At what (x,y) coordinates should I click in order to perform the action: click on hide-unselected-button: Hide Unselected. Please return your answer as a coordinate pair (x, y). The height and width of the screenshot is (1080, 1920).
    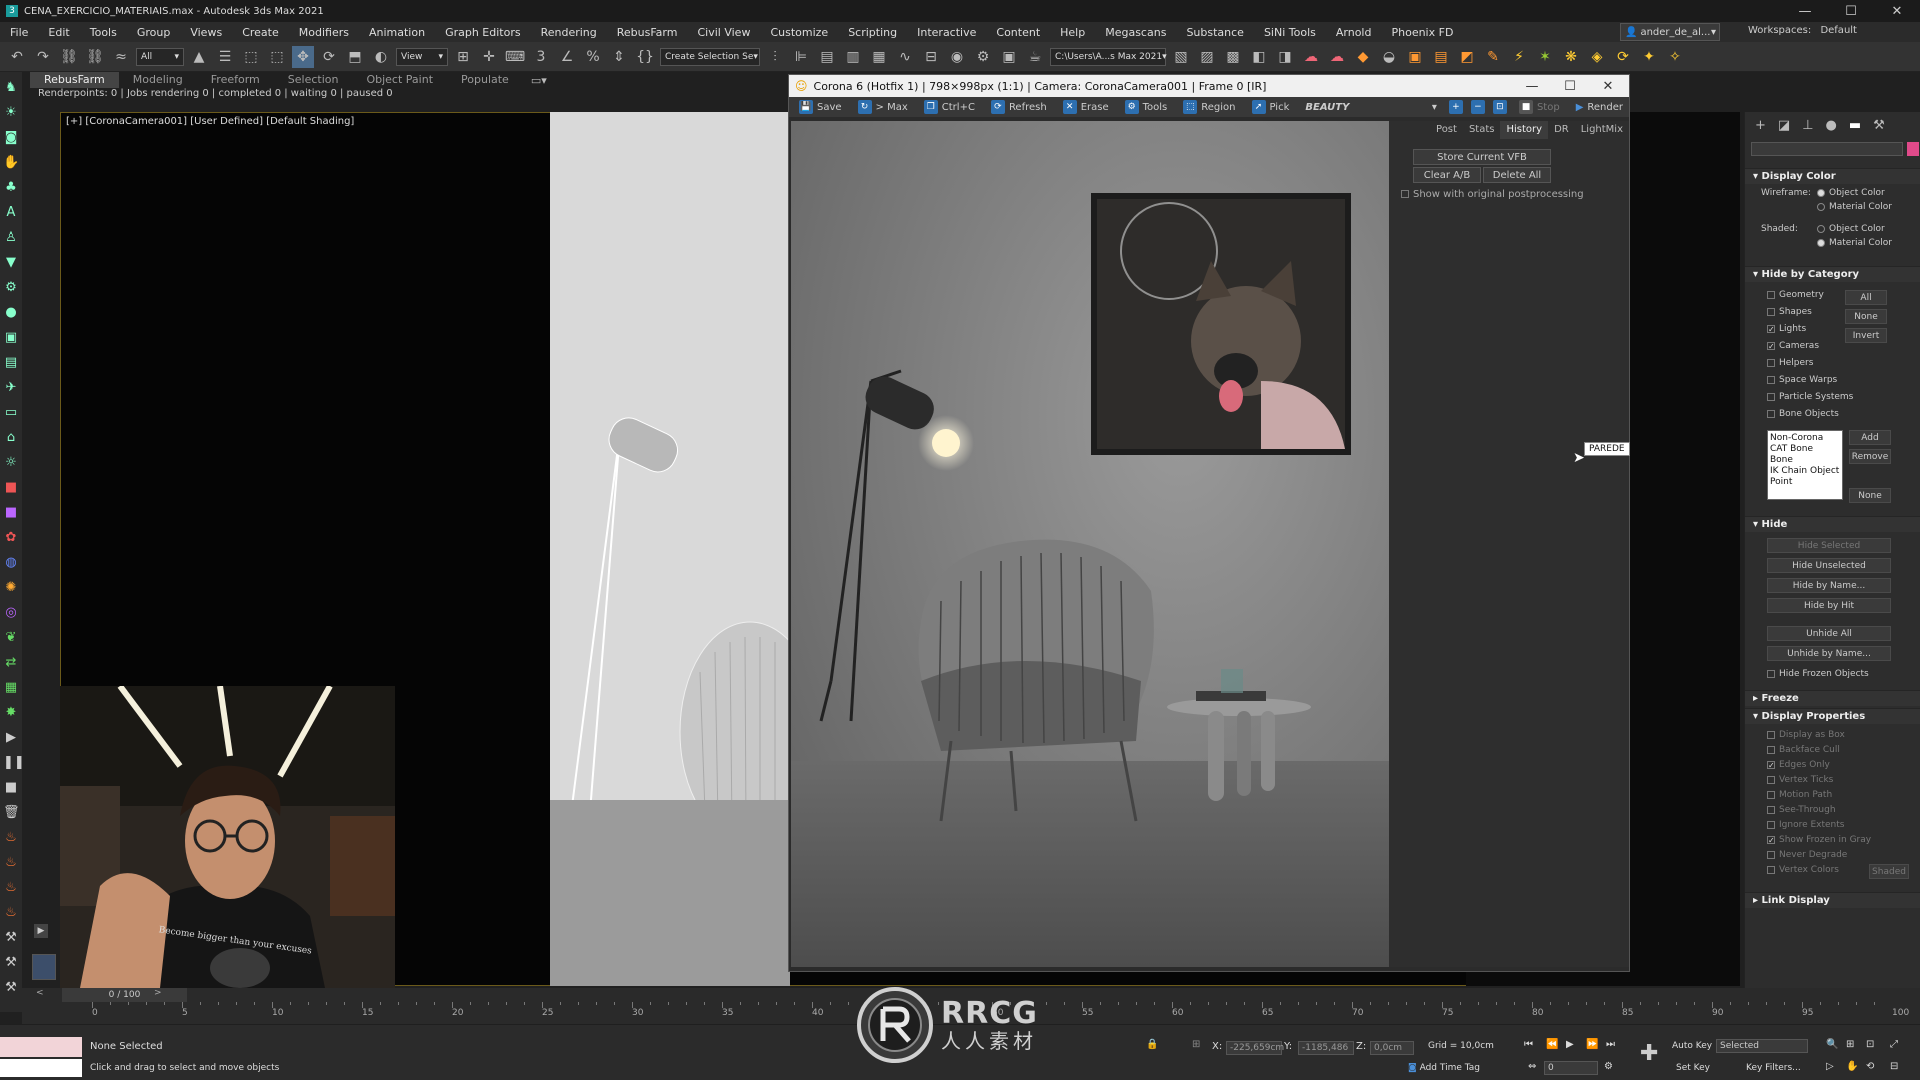
    Looking at the image, I should click on (1829, 565).